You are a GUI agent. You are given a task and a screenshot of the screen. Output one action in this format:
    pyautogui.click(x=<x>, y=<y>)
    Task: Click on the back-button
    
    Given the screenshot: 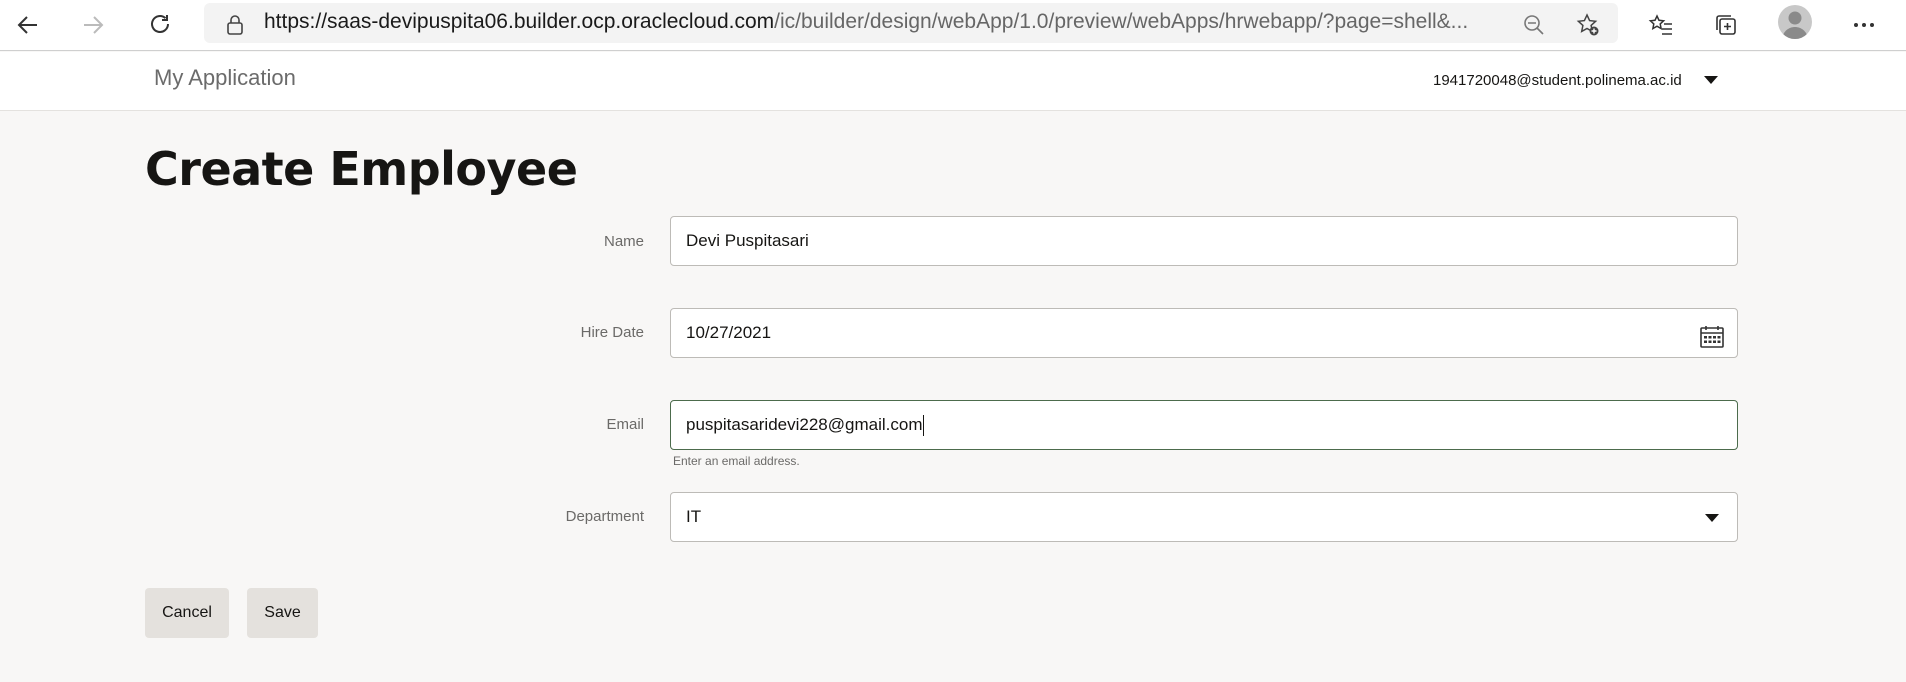 What is the action you would take?
    pyautogui.click(x=28, y=25)
    